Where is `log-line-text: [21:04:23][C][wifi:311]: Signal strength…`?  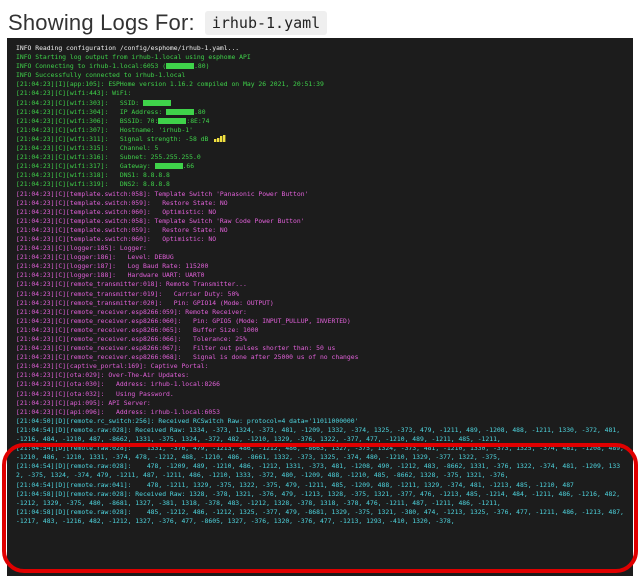 log-line-text: [21:04:23][C][wifi:311]: Signal strength… is located at coordinates (112, 138).